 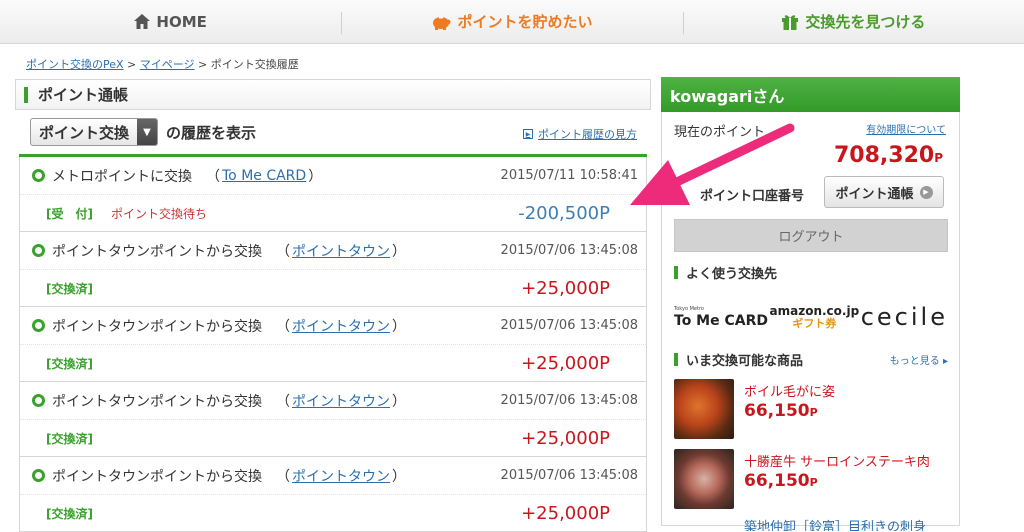 I want to click on breadcrumb-mypage: マイページ, so click(x=167, y=64).